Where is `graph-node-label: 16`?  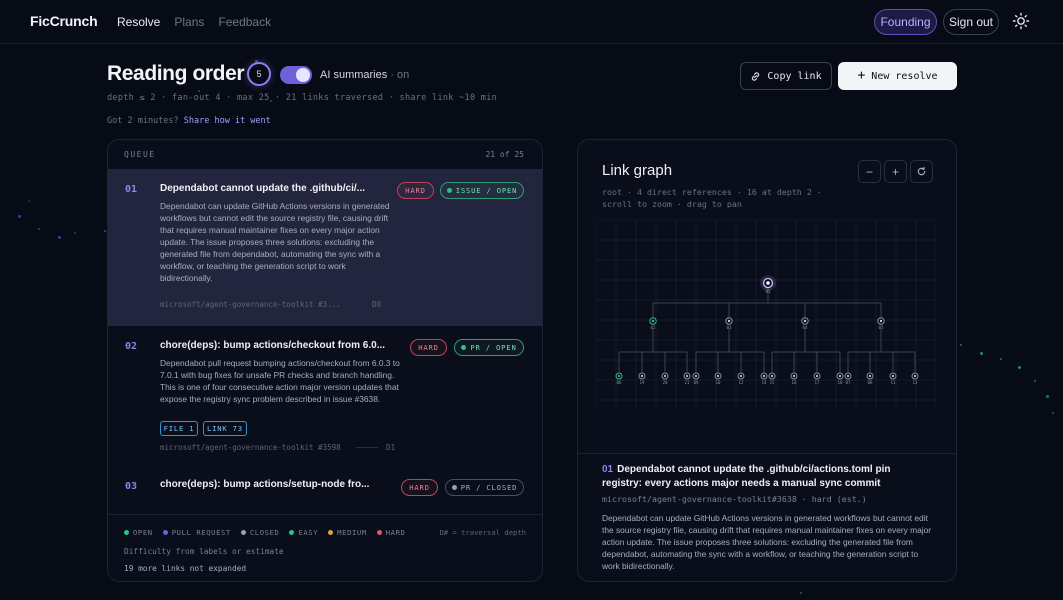
graph-node-label: 16 is located at coordinates (794, 382).